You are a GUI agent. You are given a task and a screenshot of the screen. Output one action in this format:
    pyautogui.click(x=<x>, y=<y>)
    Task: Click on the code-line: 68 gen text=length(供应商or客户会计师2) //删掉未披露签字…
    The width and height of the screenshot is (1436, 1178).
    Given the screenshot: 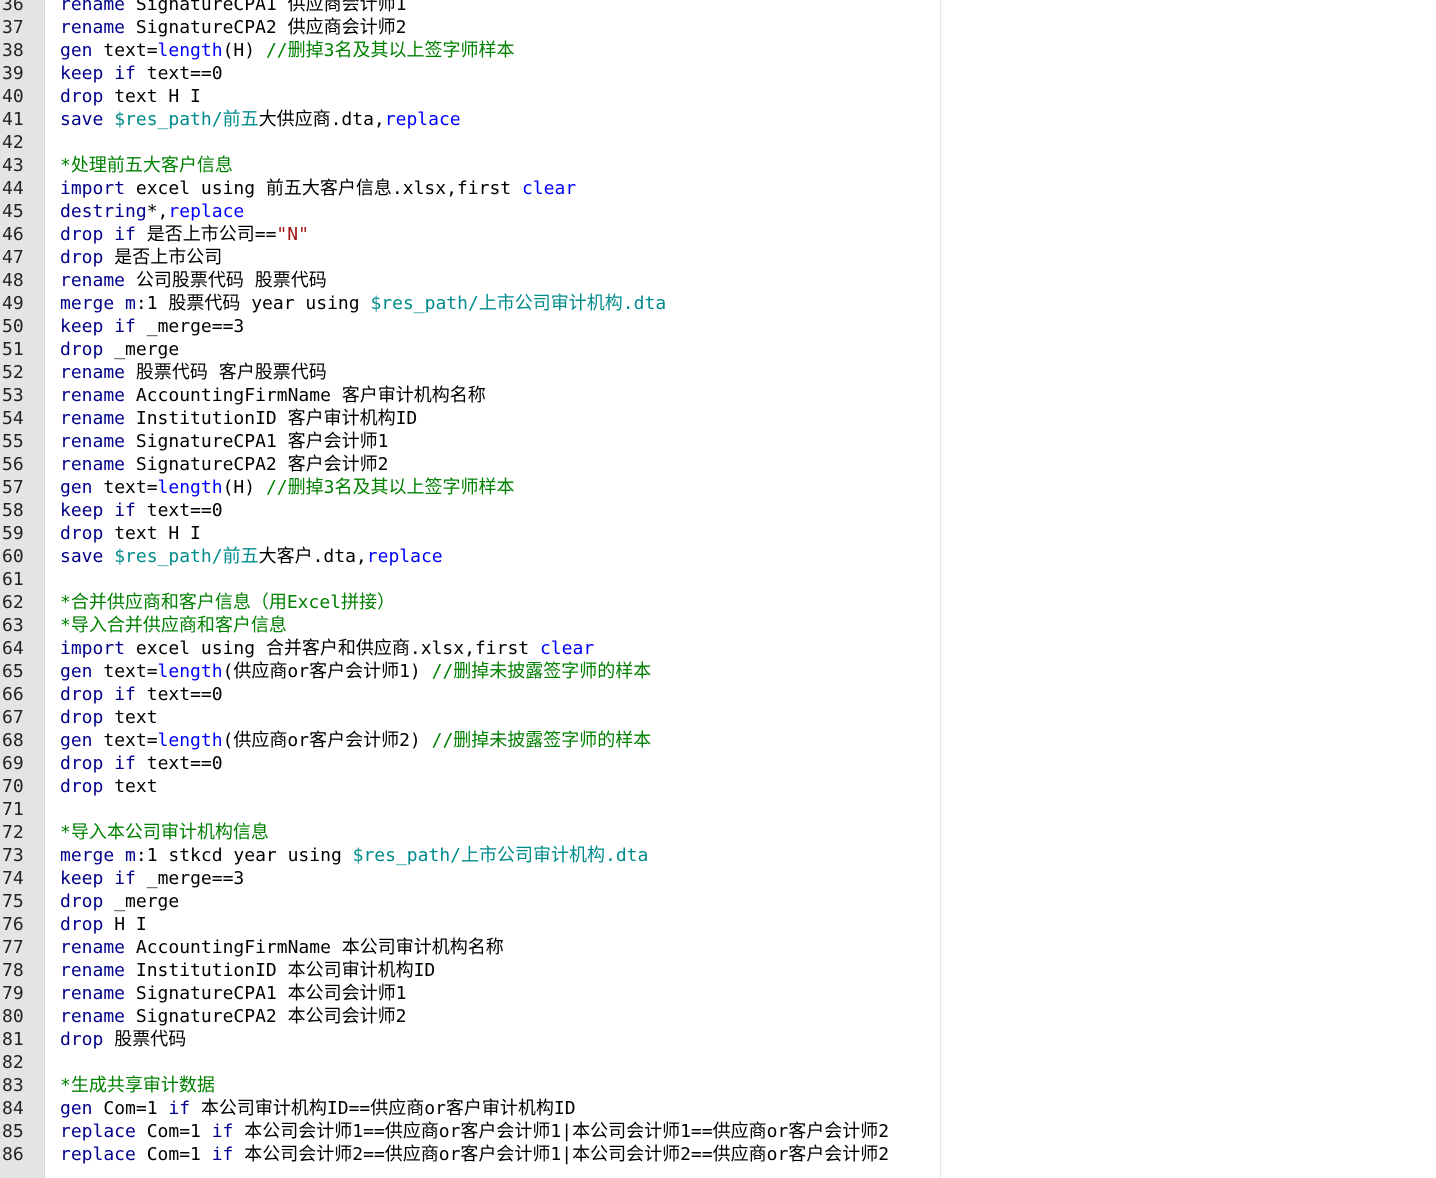 What is the action you would take?
    pyautogui.click(x=718, y=740)
    